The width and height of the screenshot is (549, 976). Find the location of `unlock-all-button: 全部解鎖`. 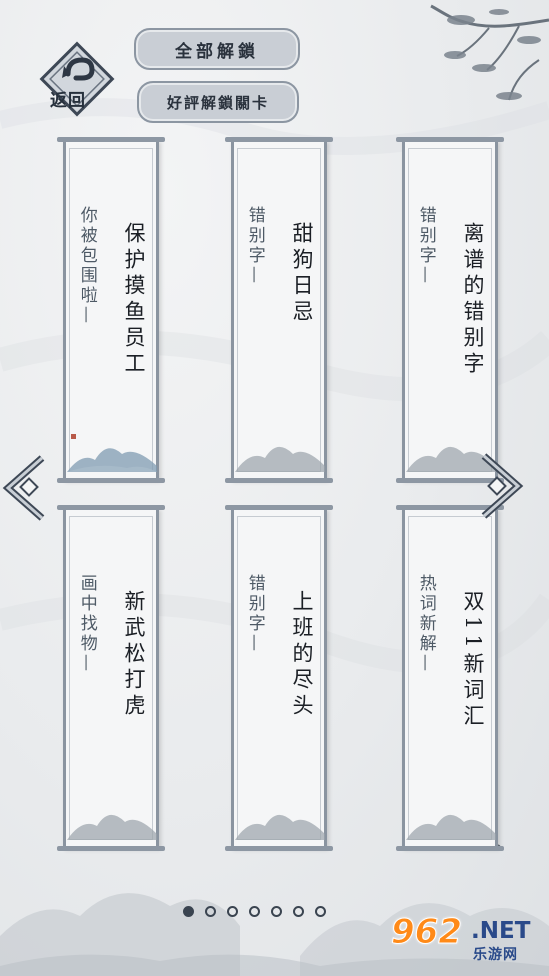

unlock-all-button: 全部解鎖 is located at coordinates (217, 49).